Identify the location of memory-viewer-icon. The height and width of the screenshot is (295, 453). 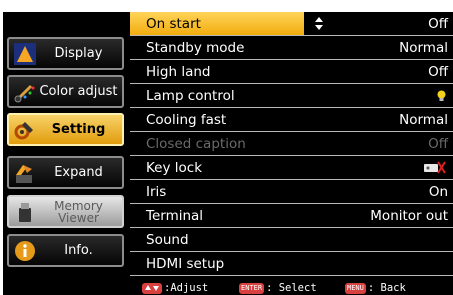
(25, 212).